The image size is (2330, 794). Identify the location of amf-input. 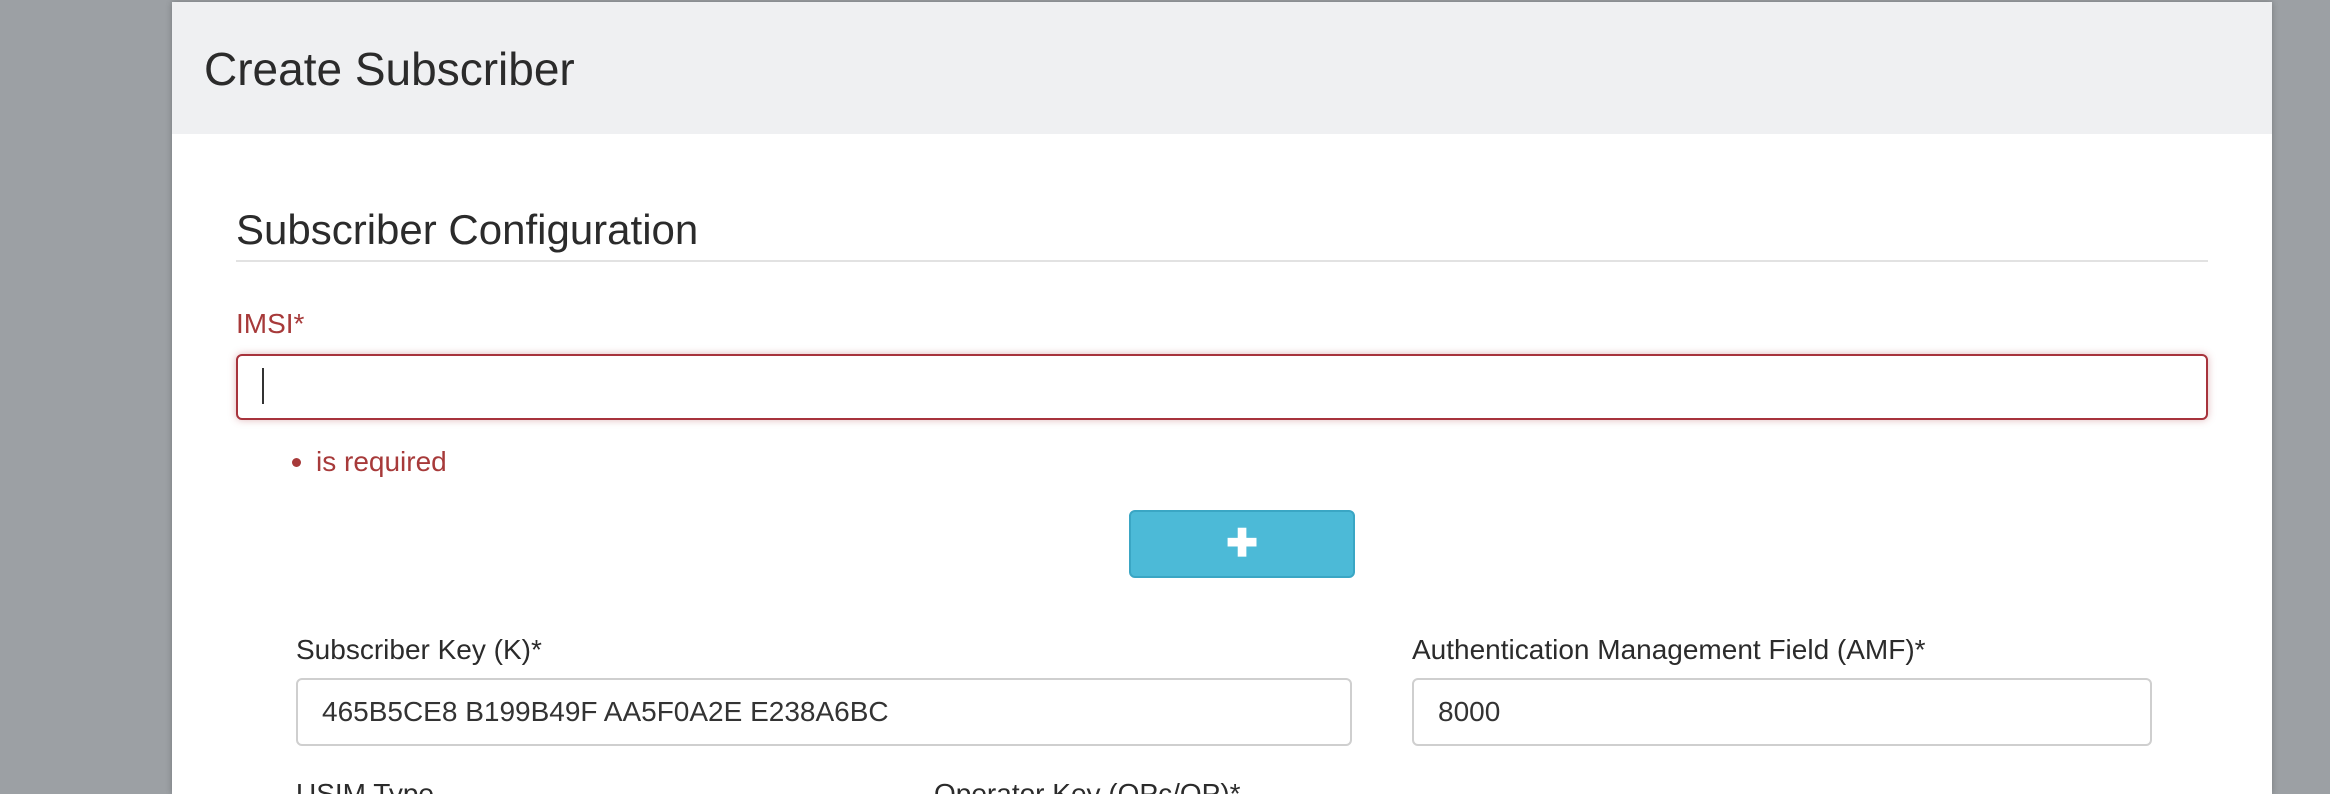
(1782, 712).